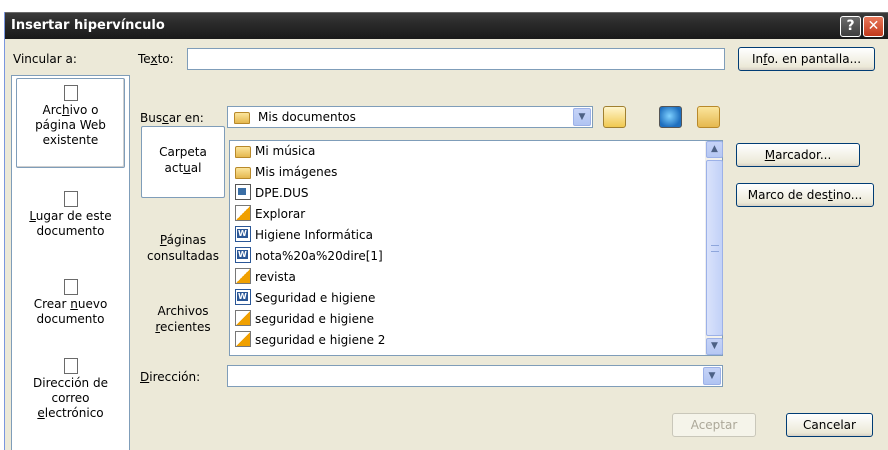  What do you see at coordinates (243, 192) in the screenshot?
I see `config-file-icon` at bounding box center [243, 192].